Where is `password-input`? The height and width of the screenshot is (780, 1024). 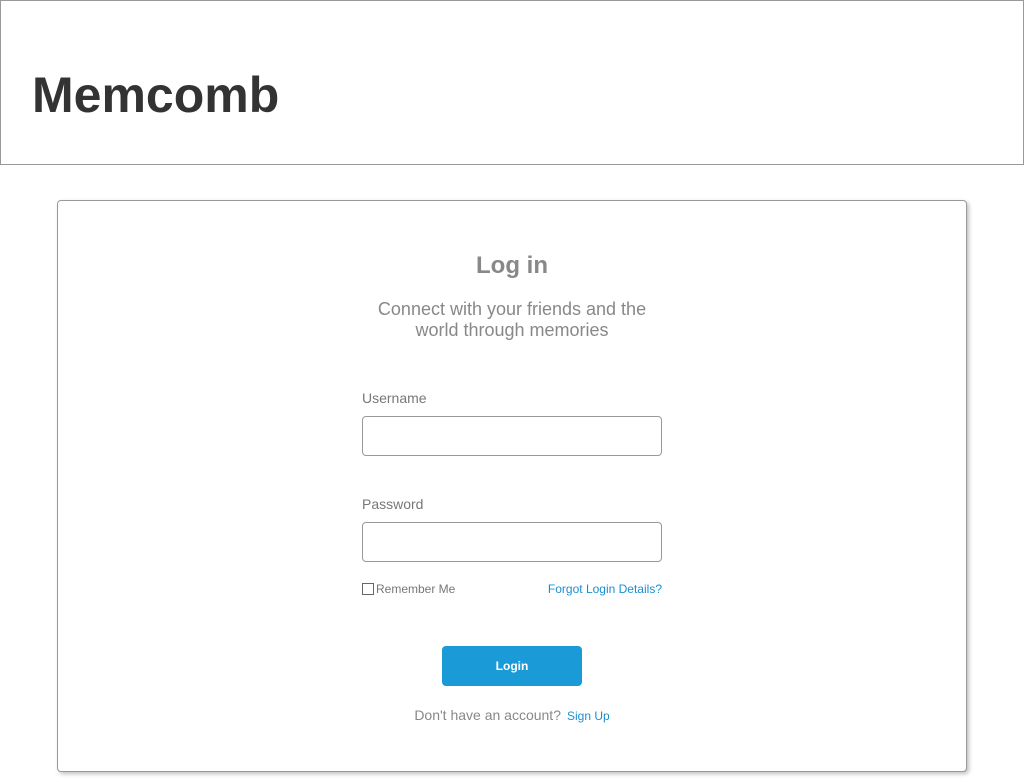 password-input is located at coordinates (512, 542).